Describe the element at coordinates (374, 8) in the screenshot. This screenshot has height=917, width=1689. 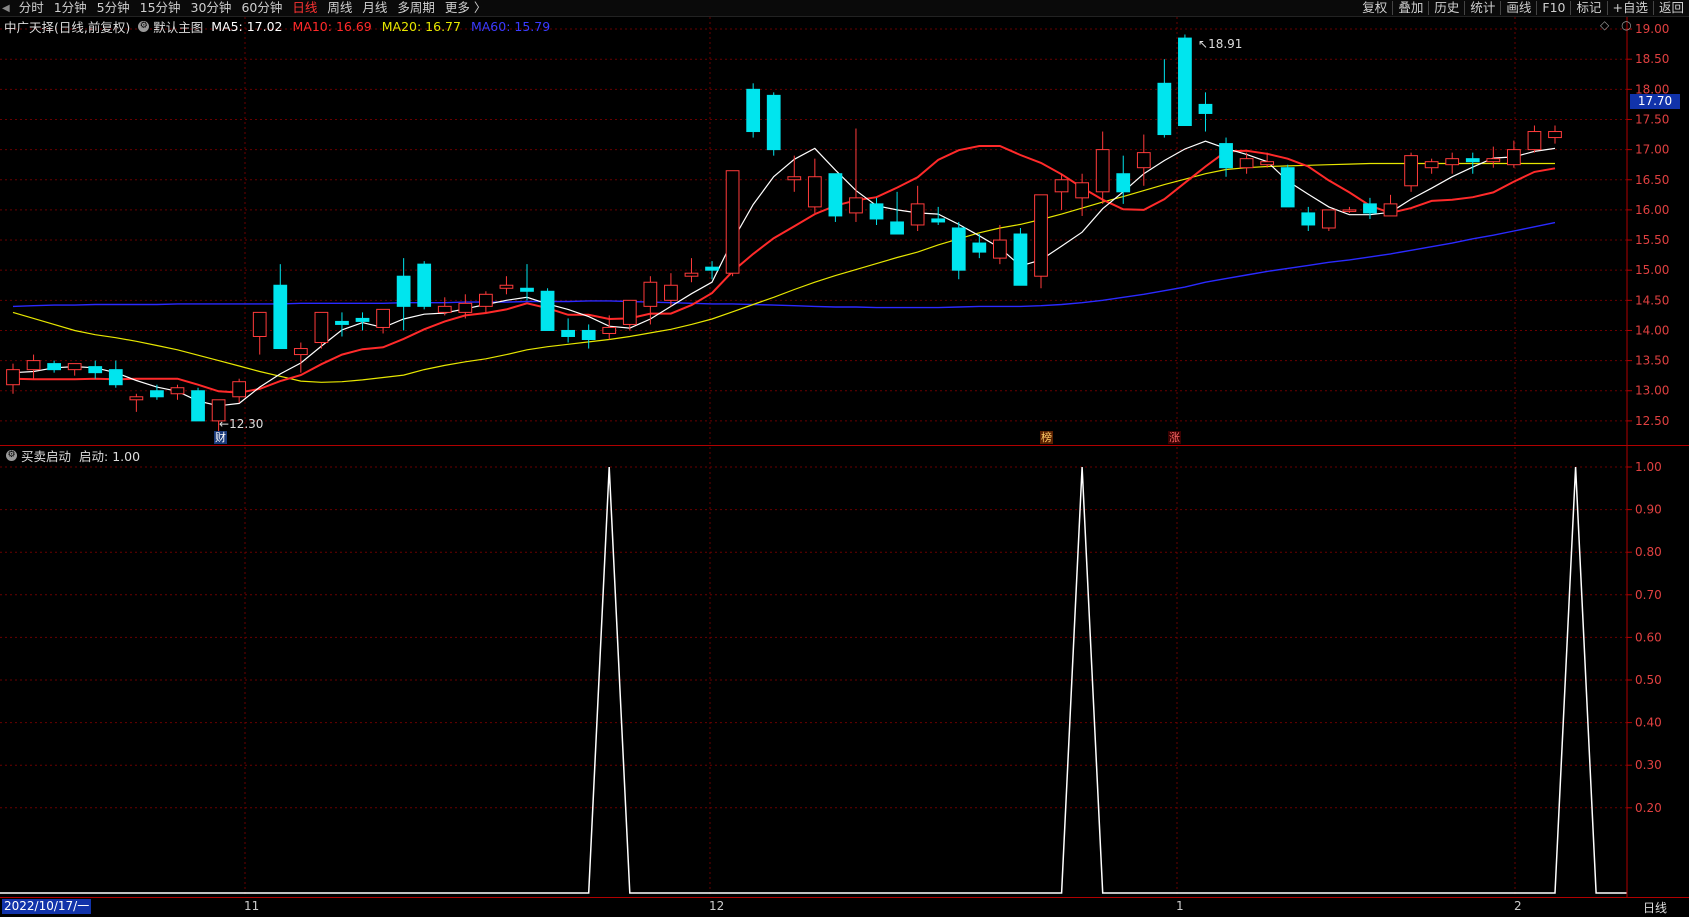
I see `tab-monthly: 月线` at that location.